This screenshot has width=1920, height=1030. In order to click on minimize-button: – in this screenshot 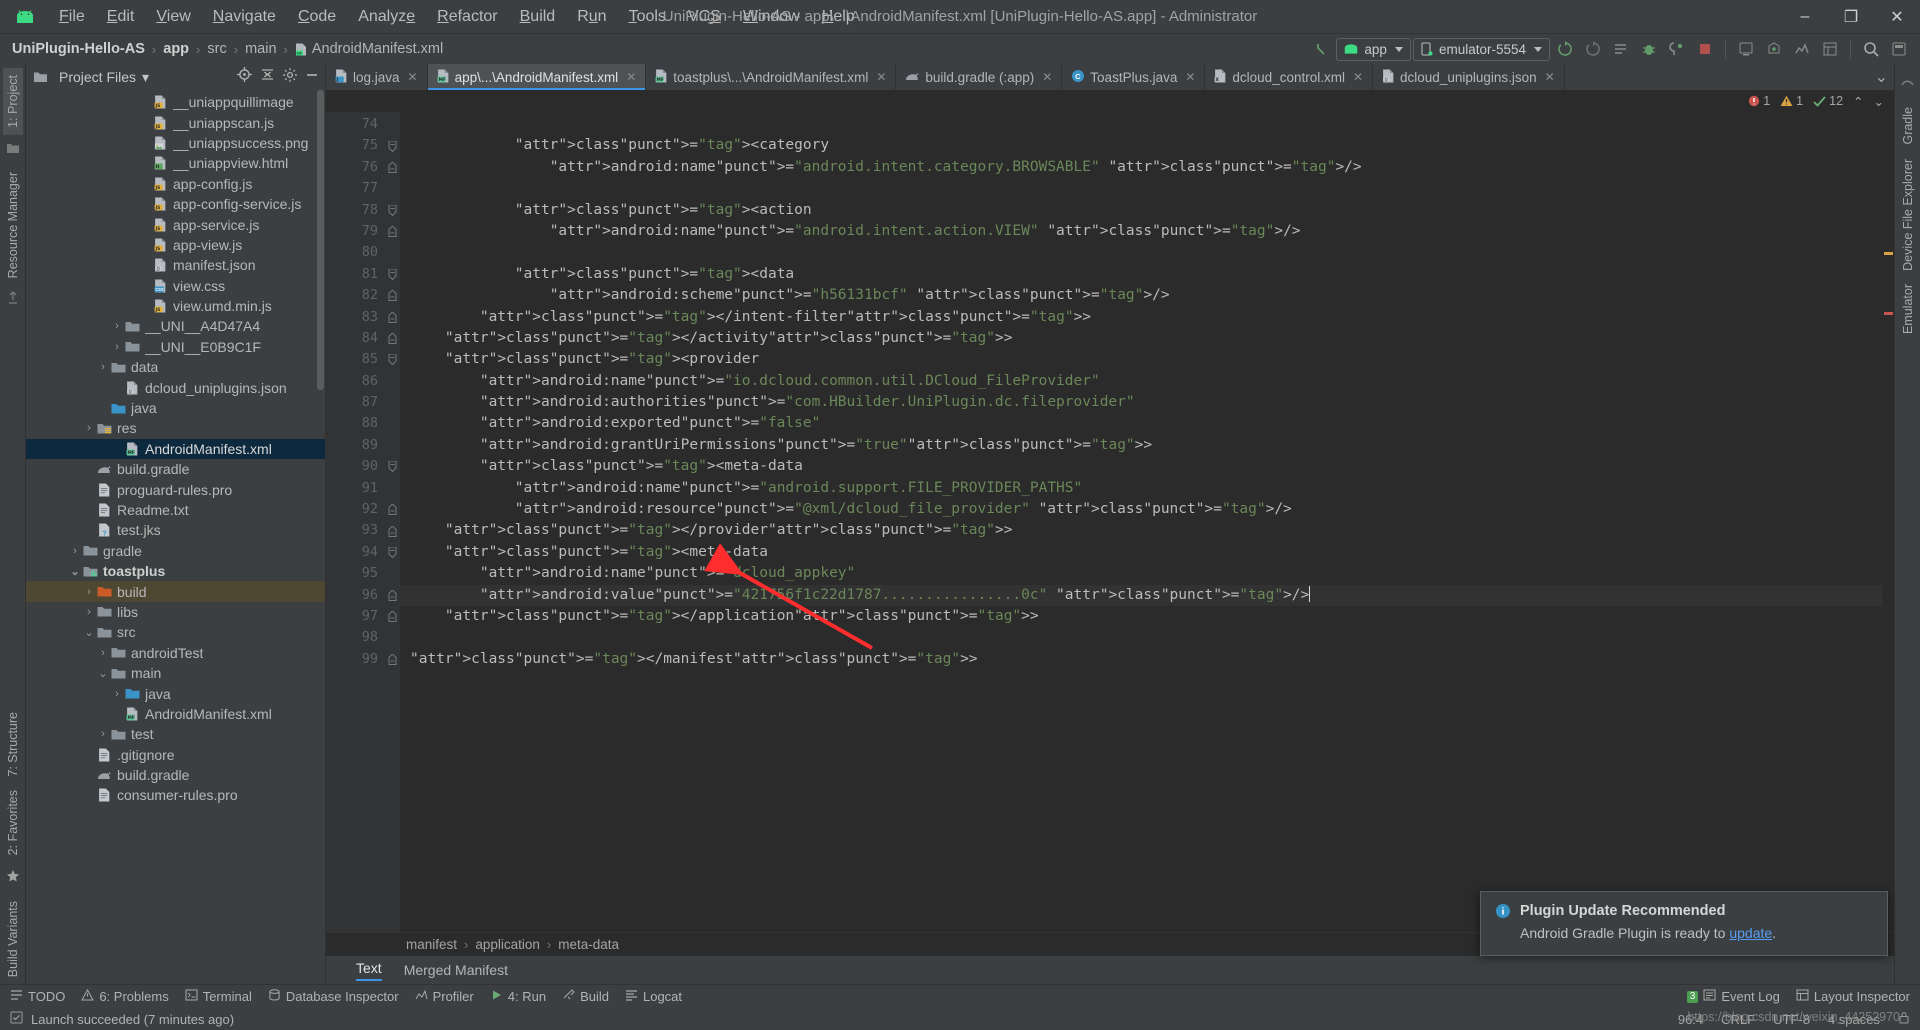, I will do `click(1805, 17)`.